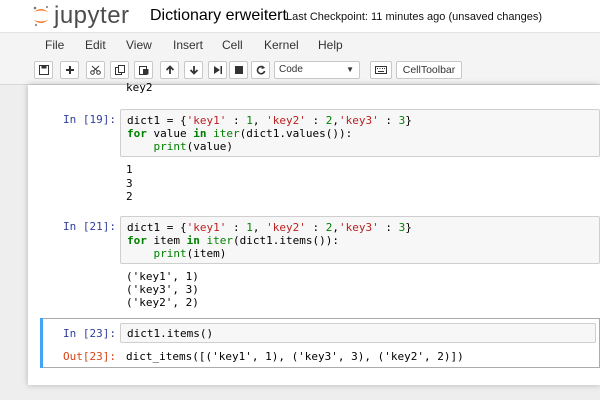 The height and width of the screenshot is (400, 600). Describe the element at coordinates (54, 45) in the screenshot. I see `menu-file: File` at that location.